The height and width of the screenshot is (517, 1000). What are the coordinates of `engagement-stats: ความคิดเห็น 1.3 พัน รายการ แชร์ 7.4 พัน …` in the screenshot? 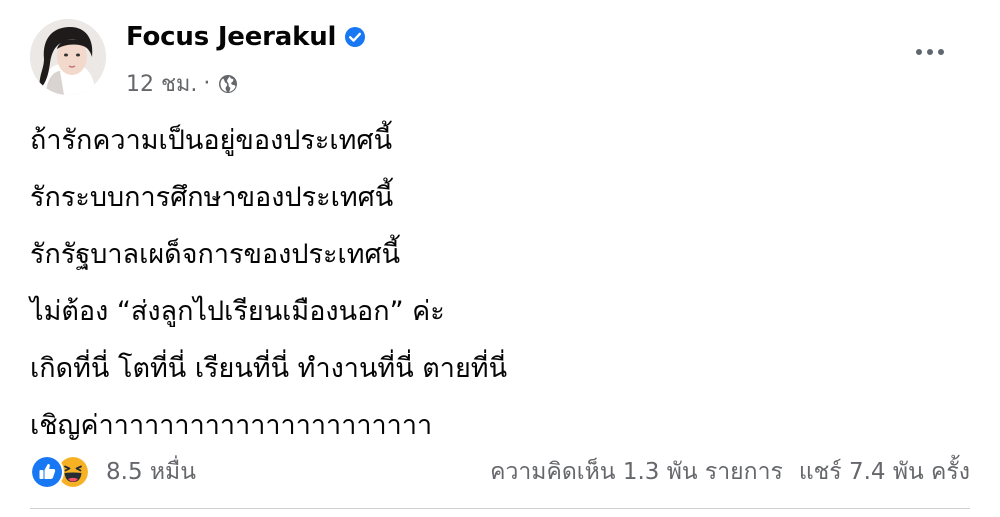 It's located at (730, 472).